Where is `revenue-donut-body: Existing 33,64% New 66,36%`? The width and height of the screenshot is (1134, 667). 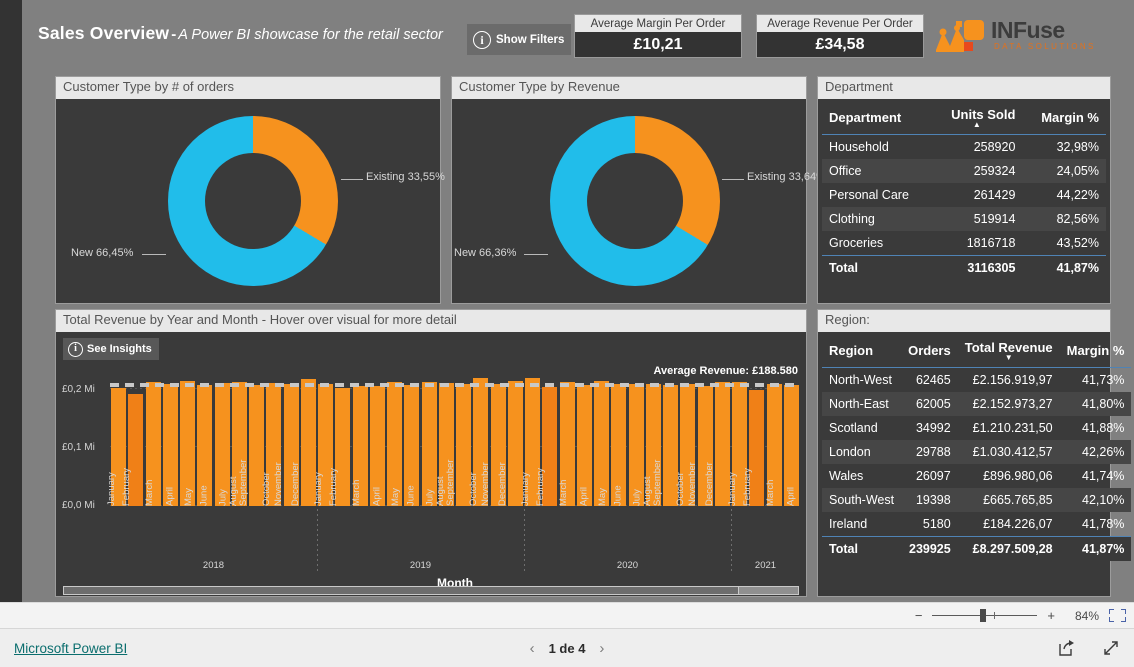 revenue-donut-body: Existing 33,64% New 66,36% is located at coordinates (639, 201).